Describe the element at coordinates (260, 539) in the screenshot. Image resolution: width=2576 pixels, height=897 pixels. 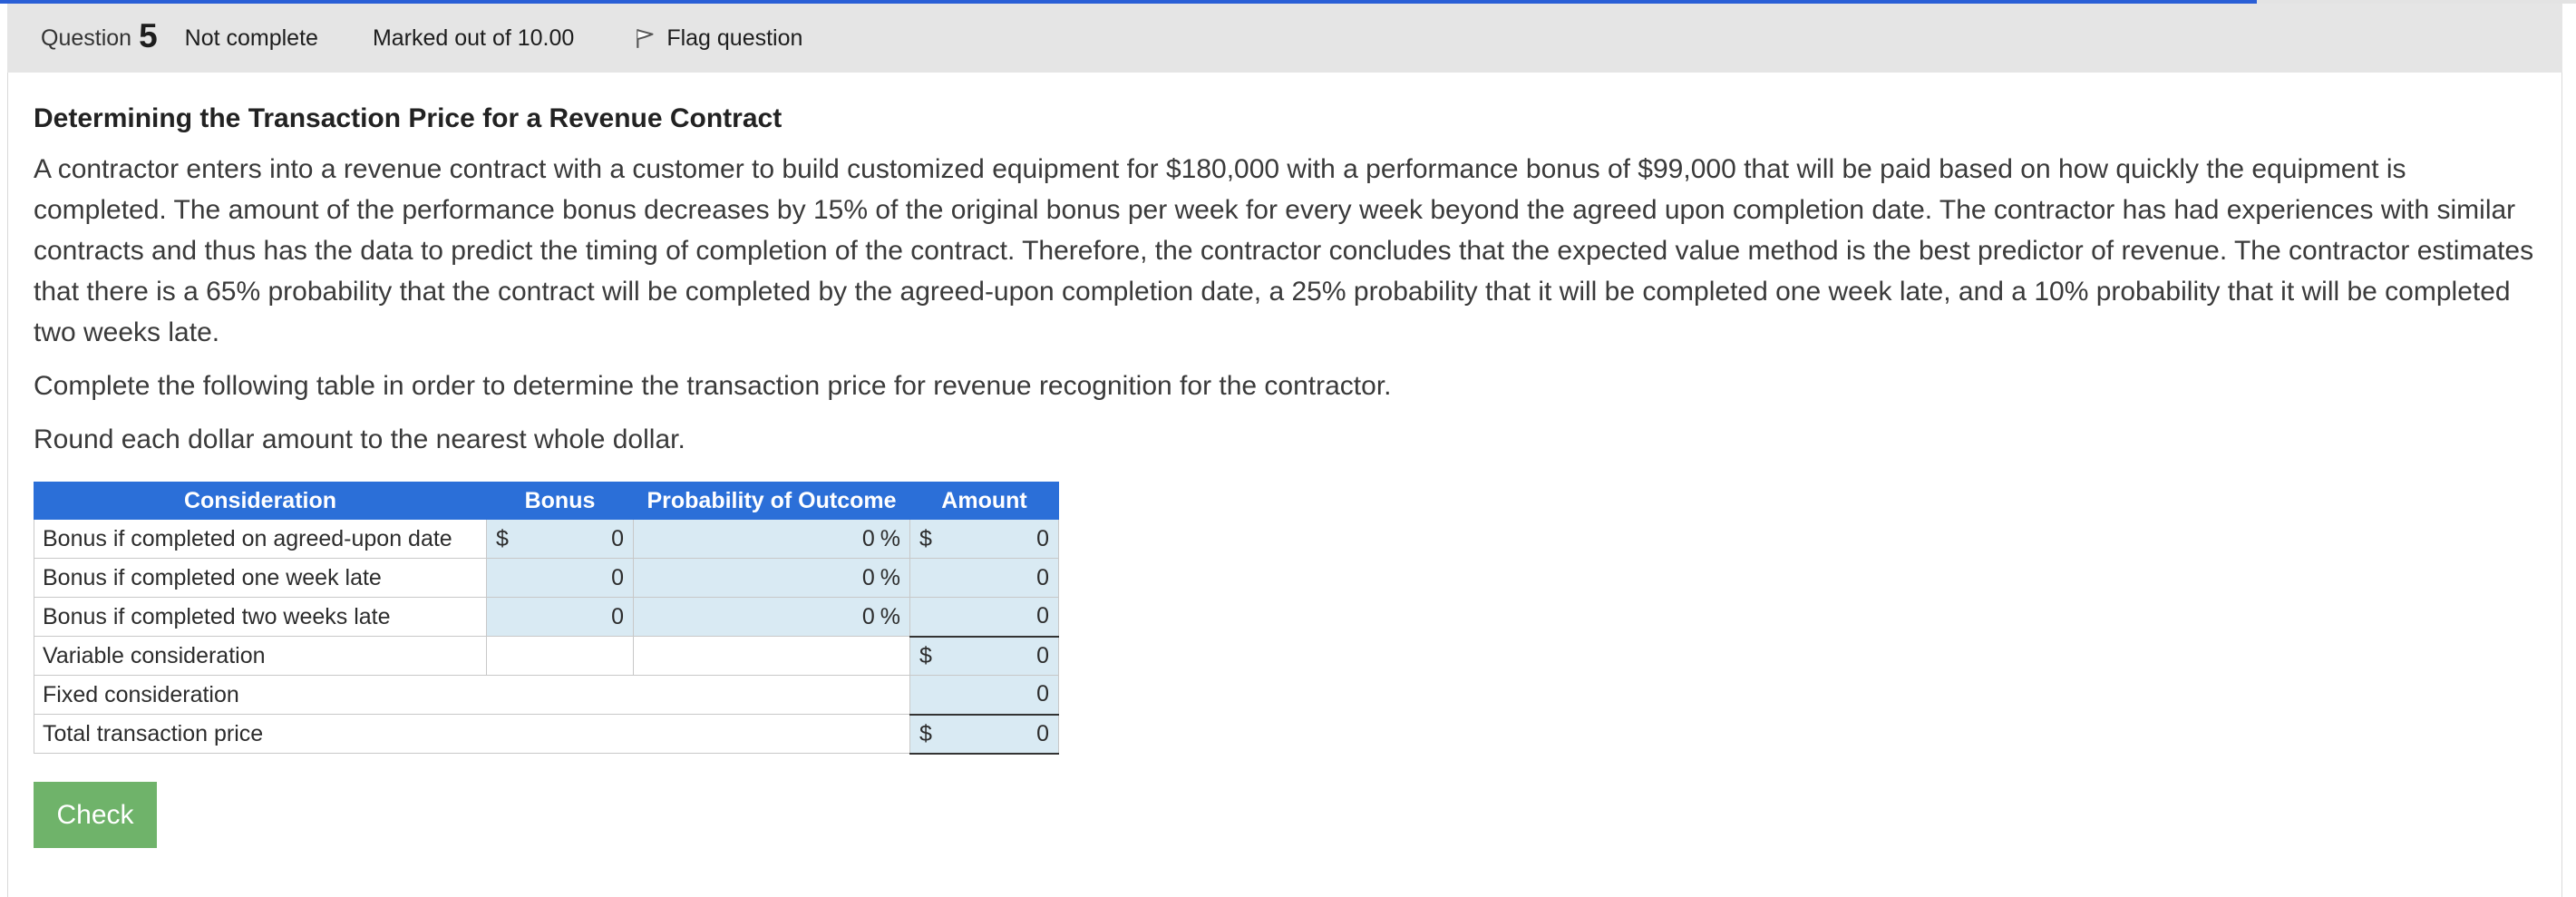
I see `row-label: Bonus if completed on agreed-upon date` at that location.